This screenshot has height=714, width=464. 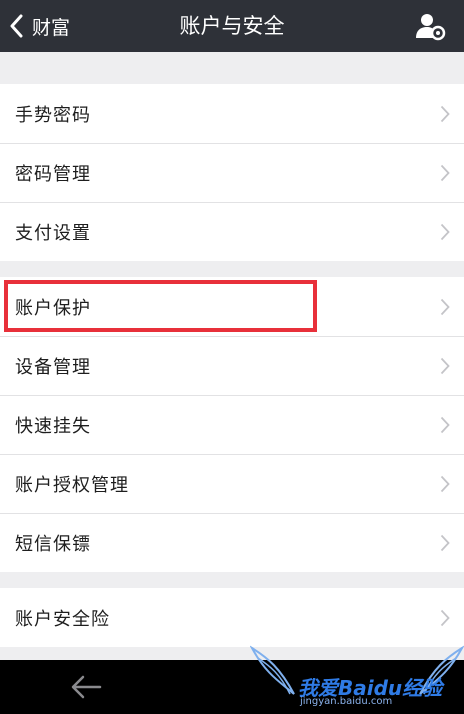 I want to click on system-nav-bar, so click(x=232, y=687).